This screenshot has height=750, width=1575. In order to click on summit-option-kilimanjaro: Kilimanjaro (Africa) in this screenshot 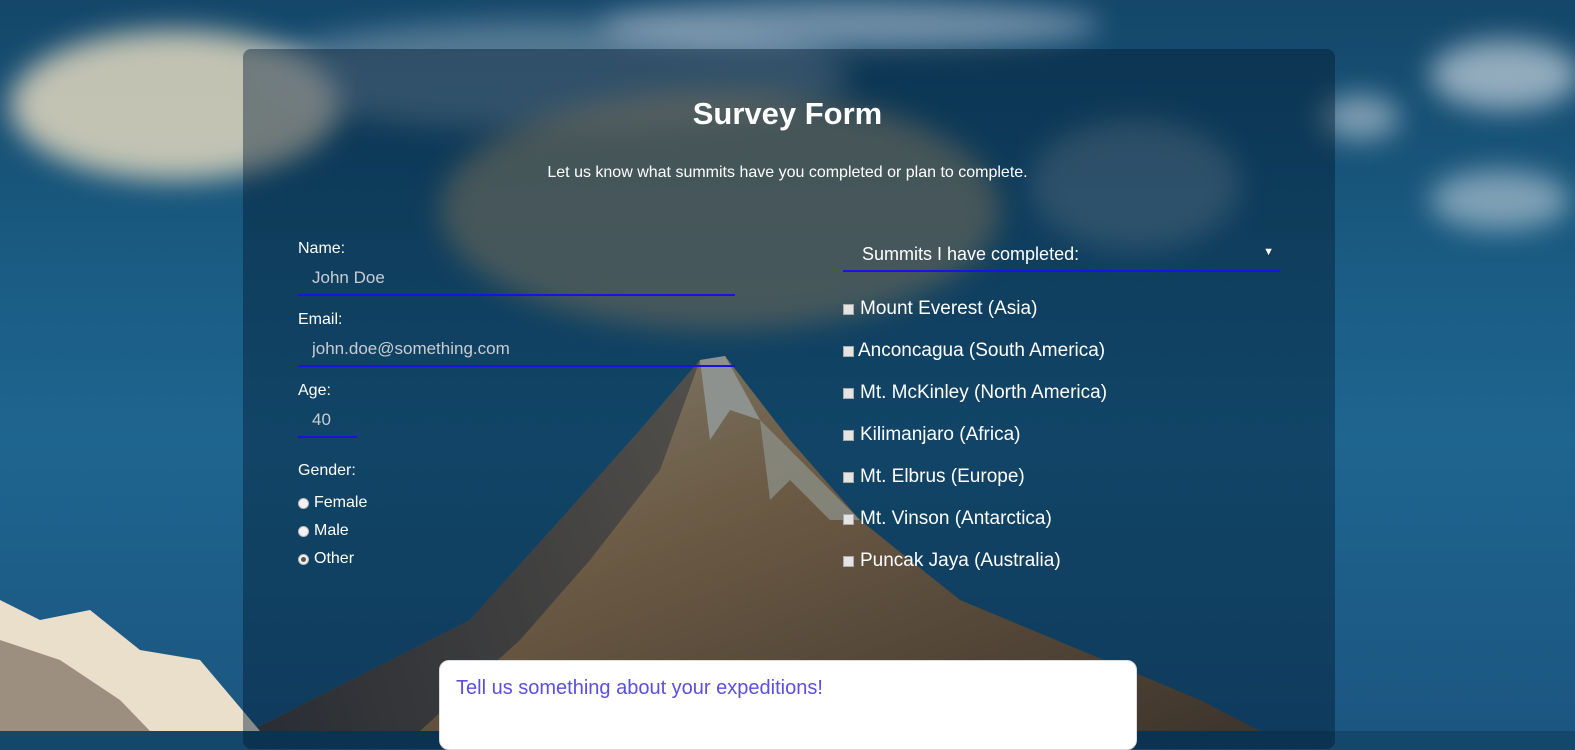, I will do `click(931, 435)`.